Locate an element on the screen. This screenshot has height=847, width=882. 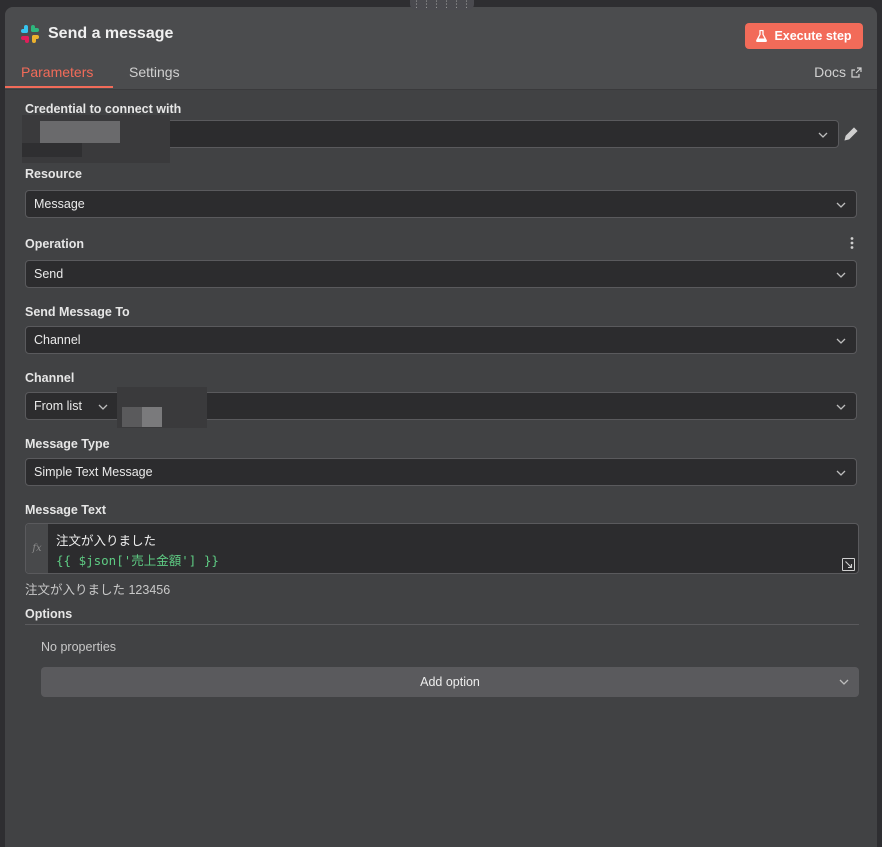
operation-value: Send is located at coordinates (49, 274).